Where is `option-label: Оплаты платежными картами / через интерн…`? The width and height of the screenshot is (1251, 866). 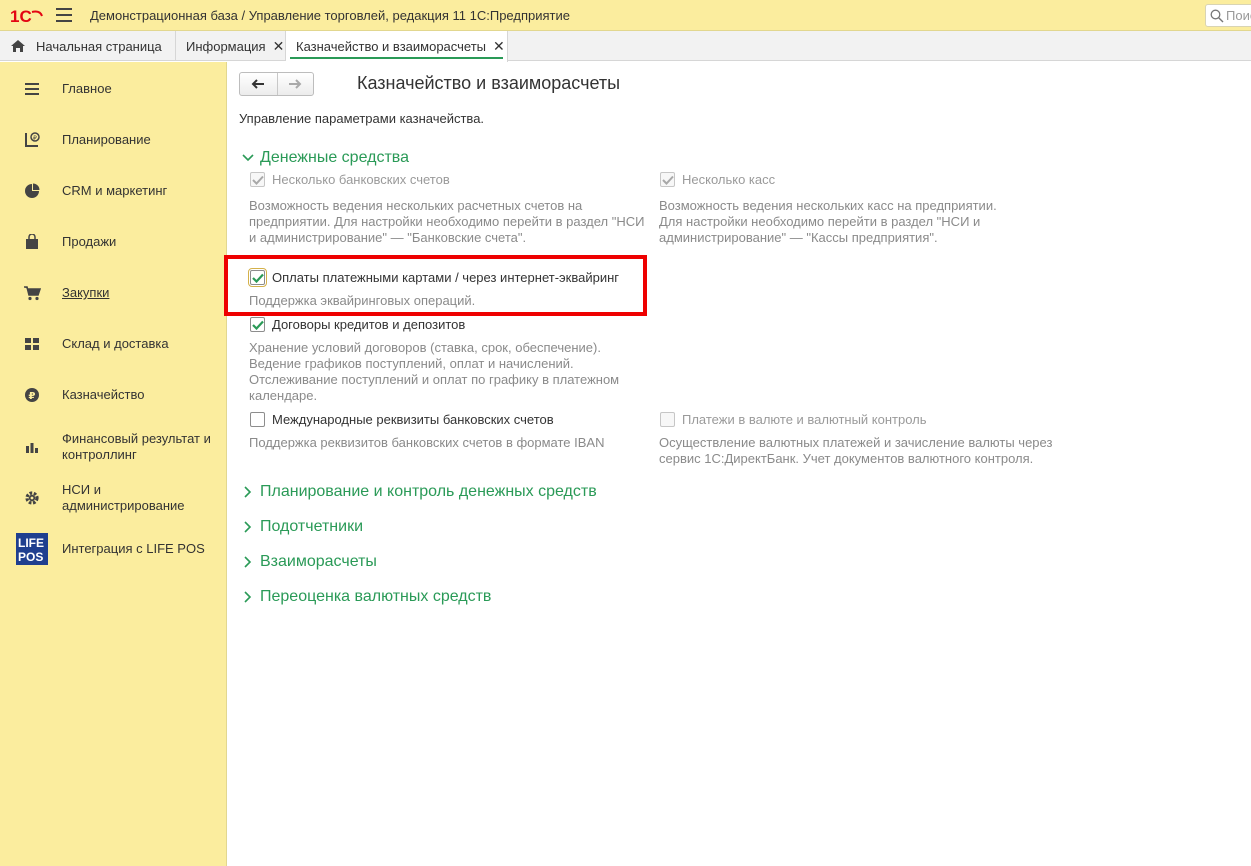 option-label: Оплаты платежными картами / через интерн… is located at coordinates (446, 277).